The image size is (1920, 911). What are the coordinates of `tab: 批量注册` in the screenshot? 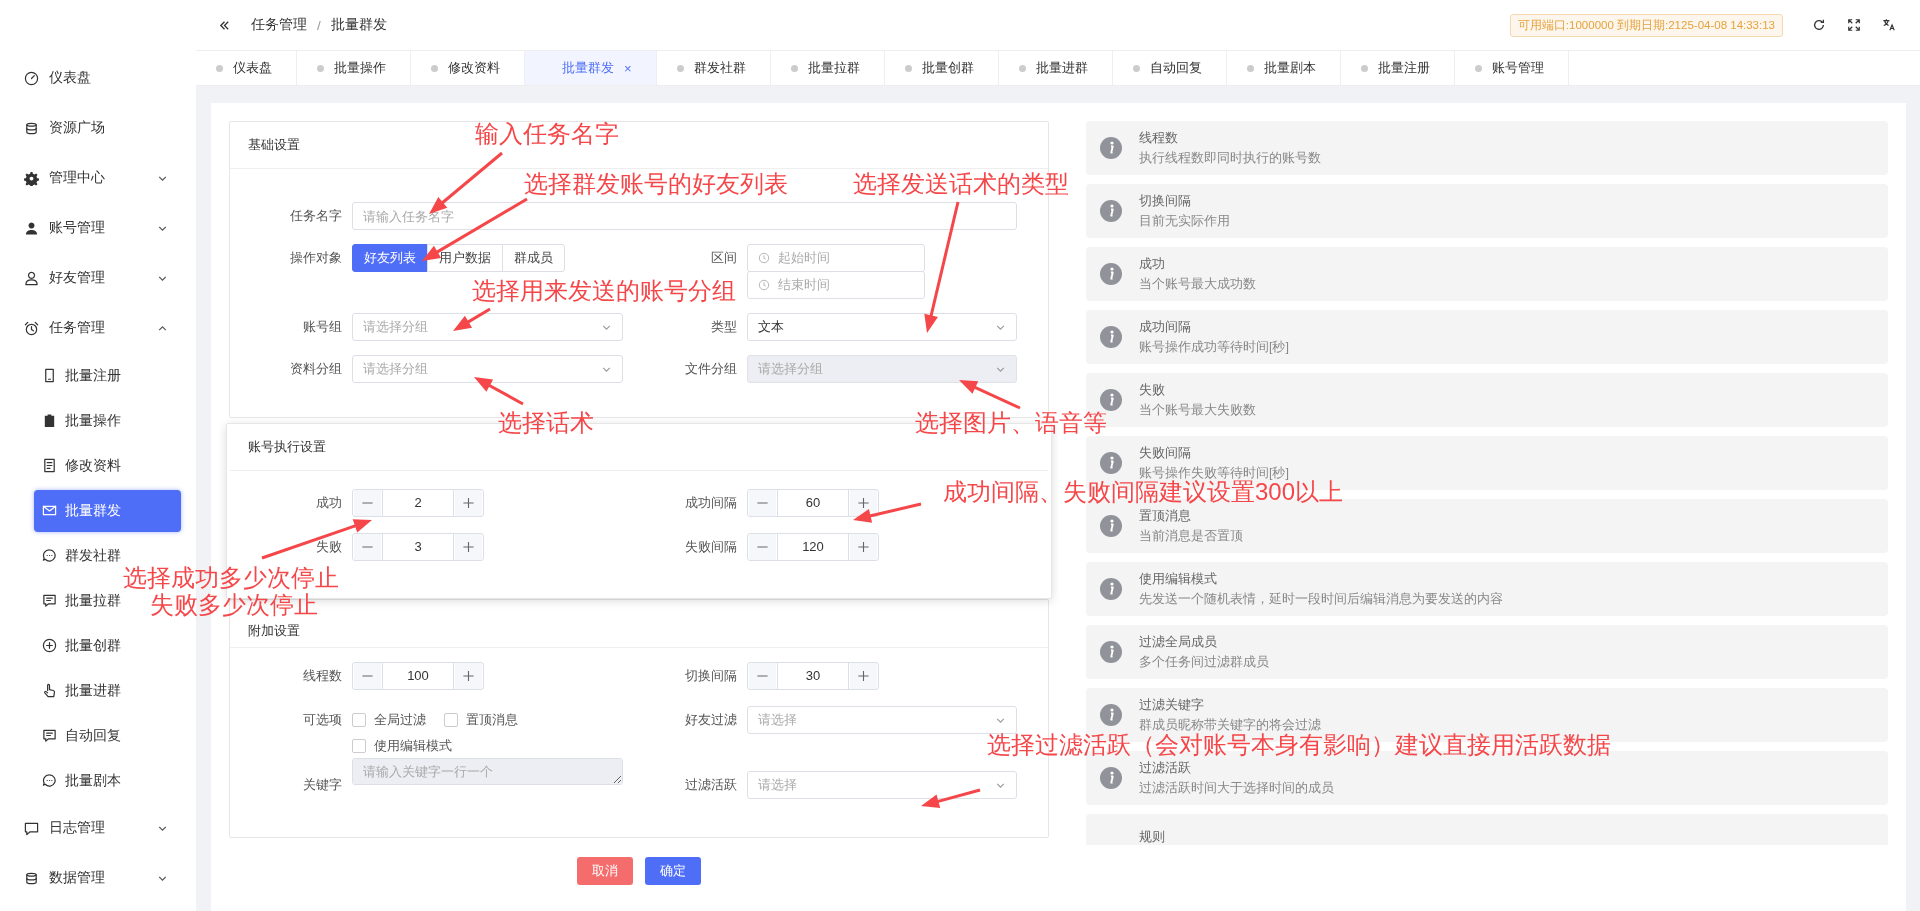 It's located at (1397, 68).